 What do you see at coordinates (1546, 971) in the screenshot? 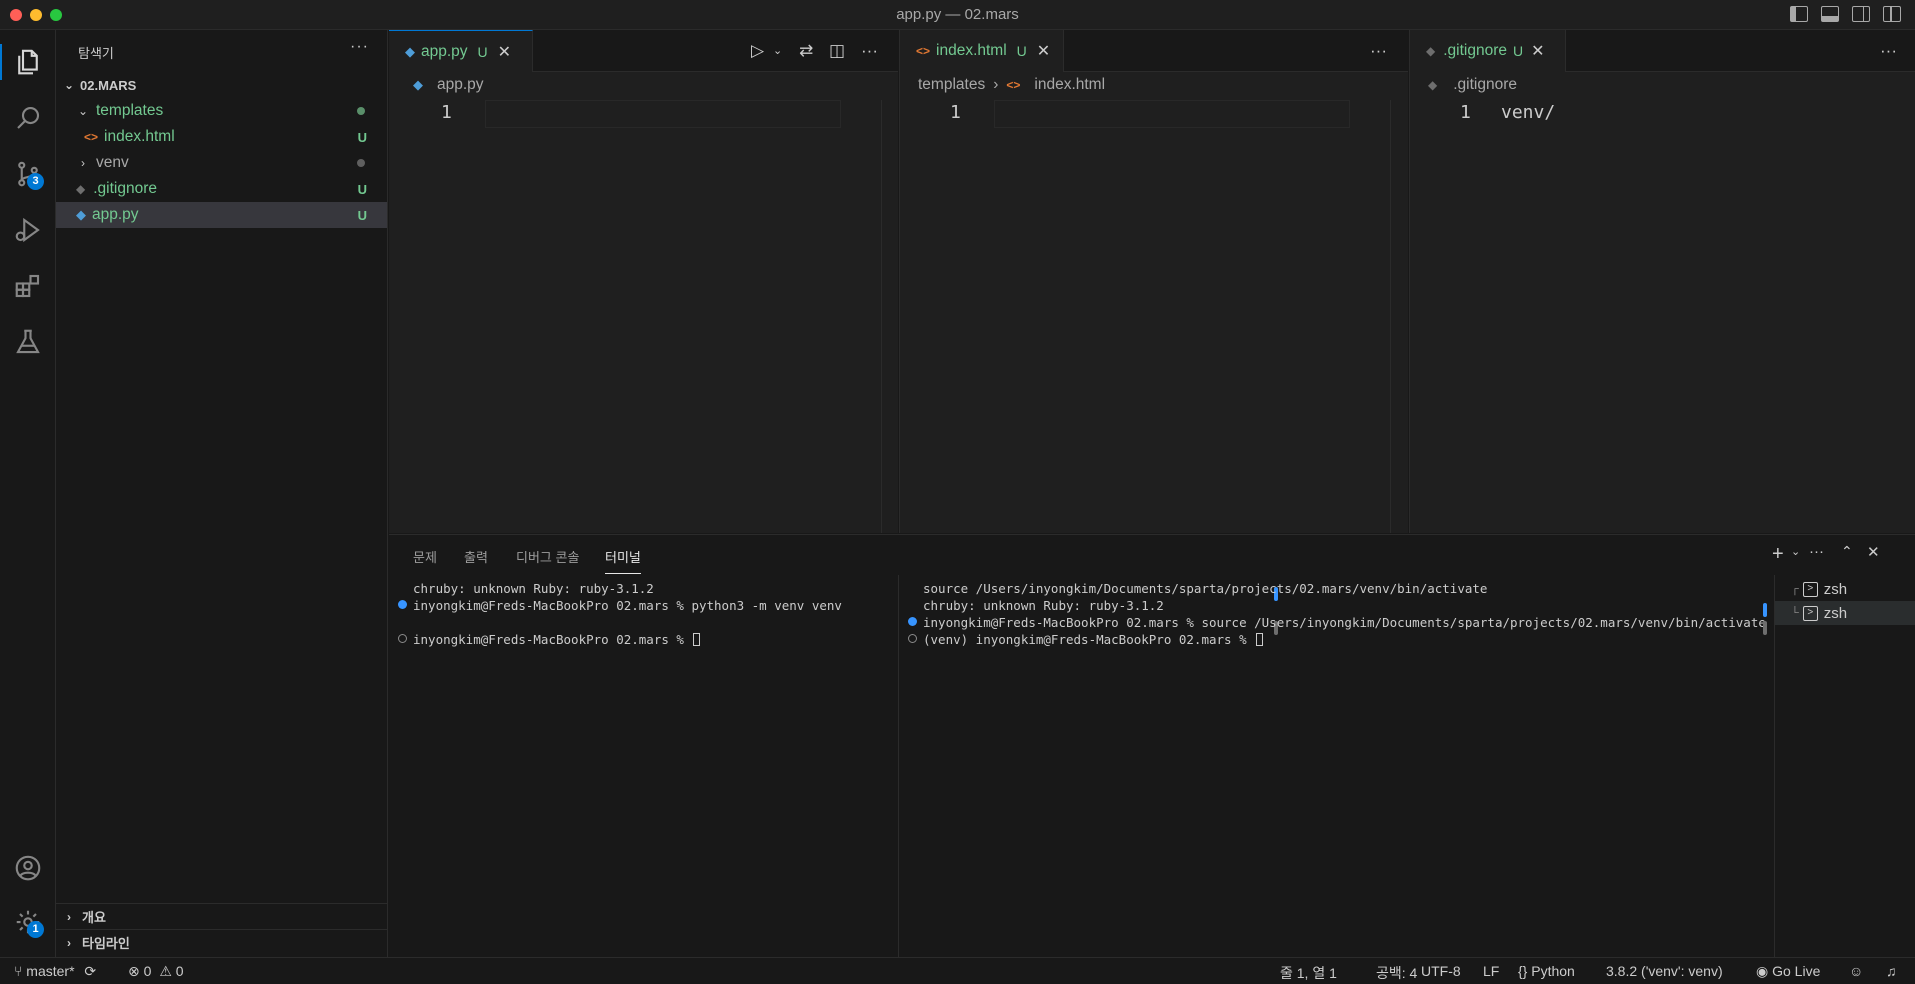
I see `language-mode: {} Python` at bounding box center [1546, 971].